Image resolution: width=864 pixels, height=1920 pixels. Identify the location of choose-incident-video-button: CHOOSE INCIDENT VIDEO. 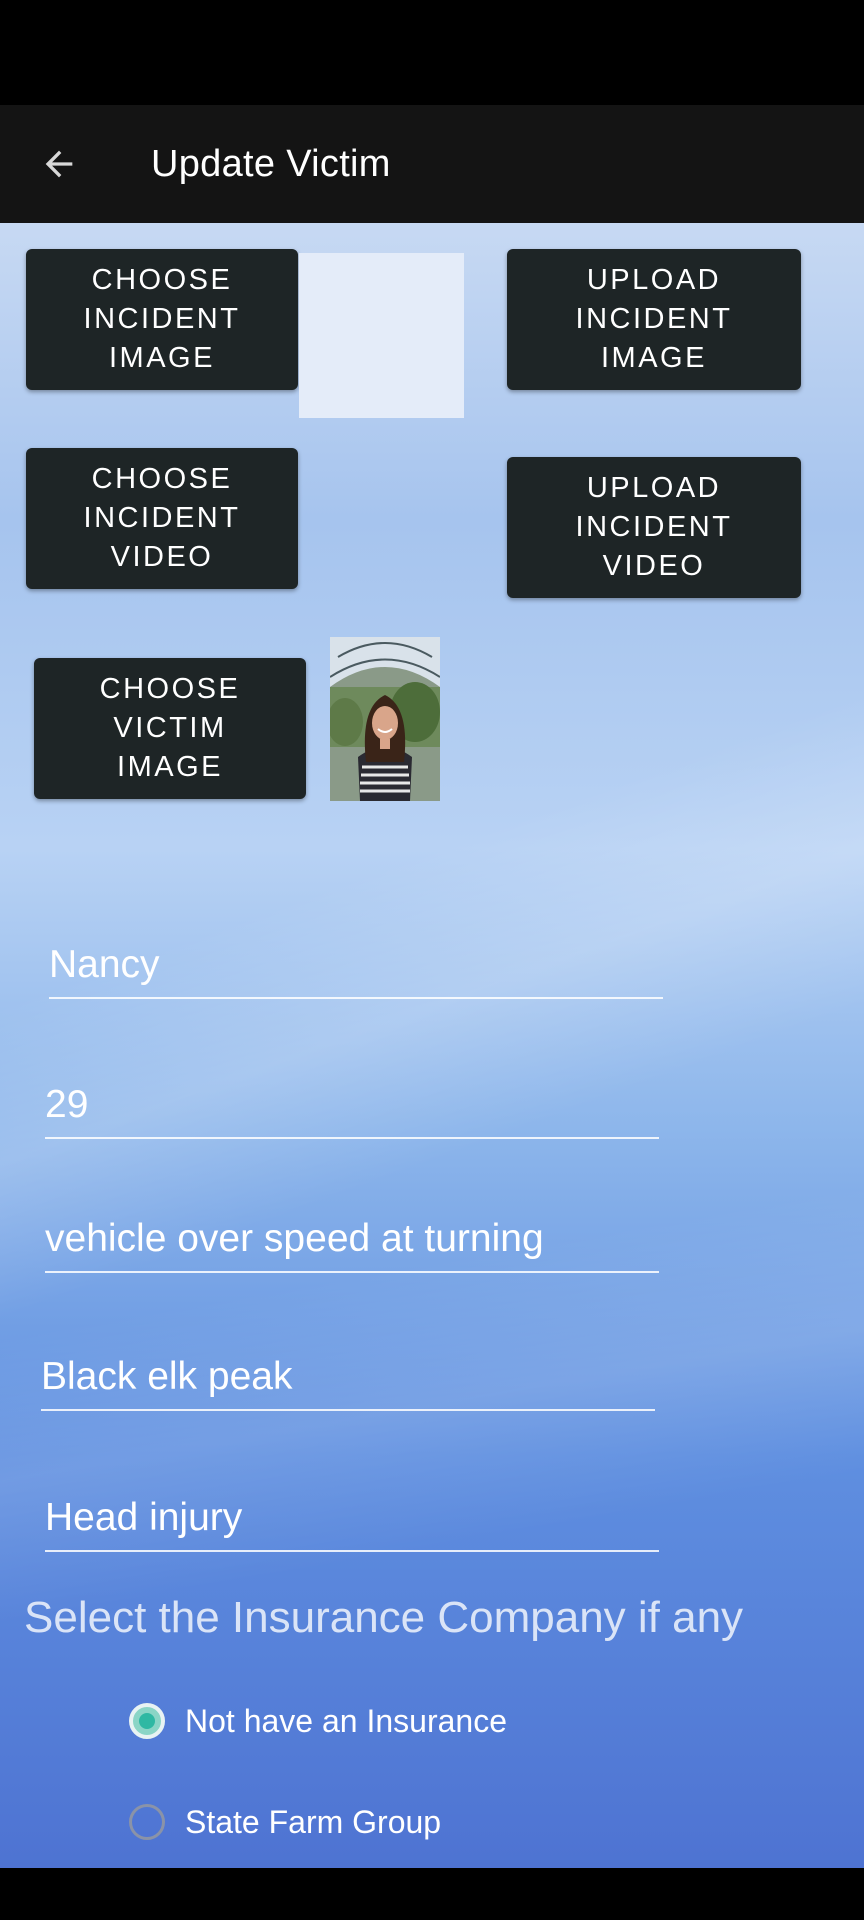
(162, 518).